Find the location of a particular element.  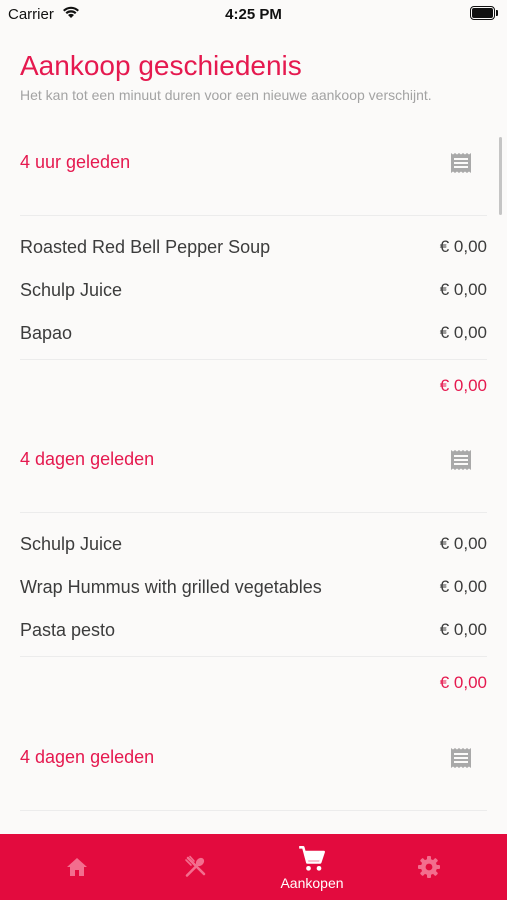

tab-label: Aankopen is located at coordinates (312, 883).